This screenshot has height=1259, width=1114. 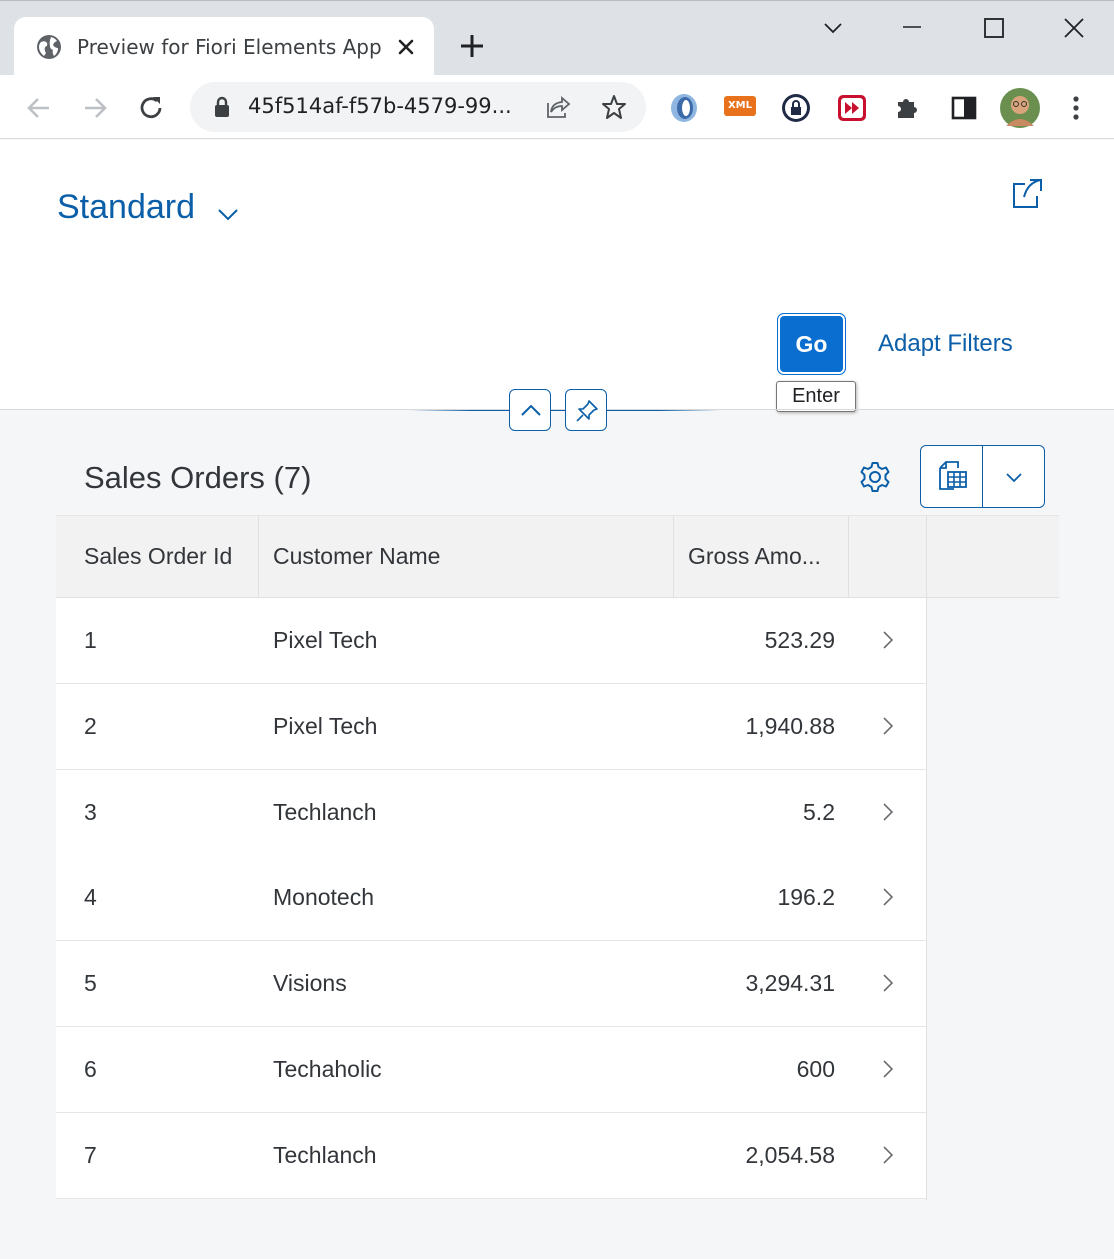 What do you see at coordinates (908, 108) in the screenshot?
I see `extensions-puzzle-icon` at bounding box center [908, 108].